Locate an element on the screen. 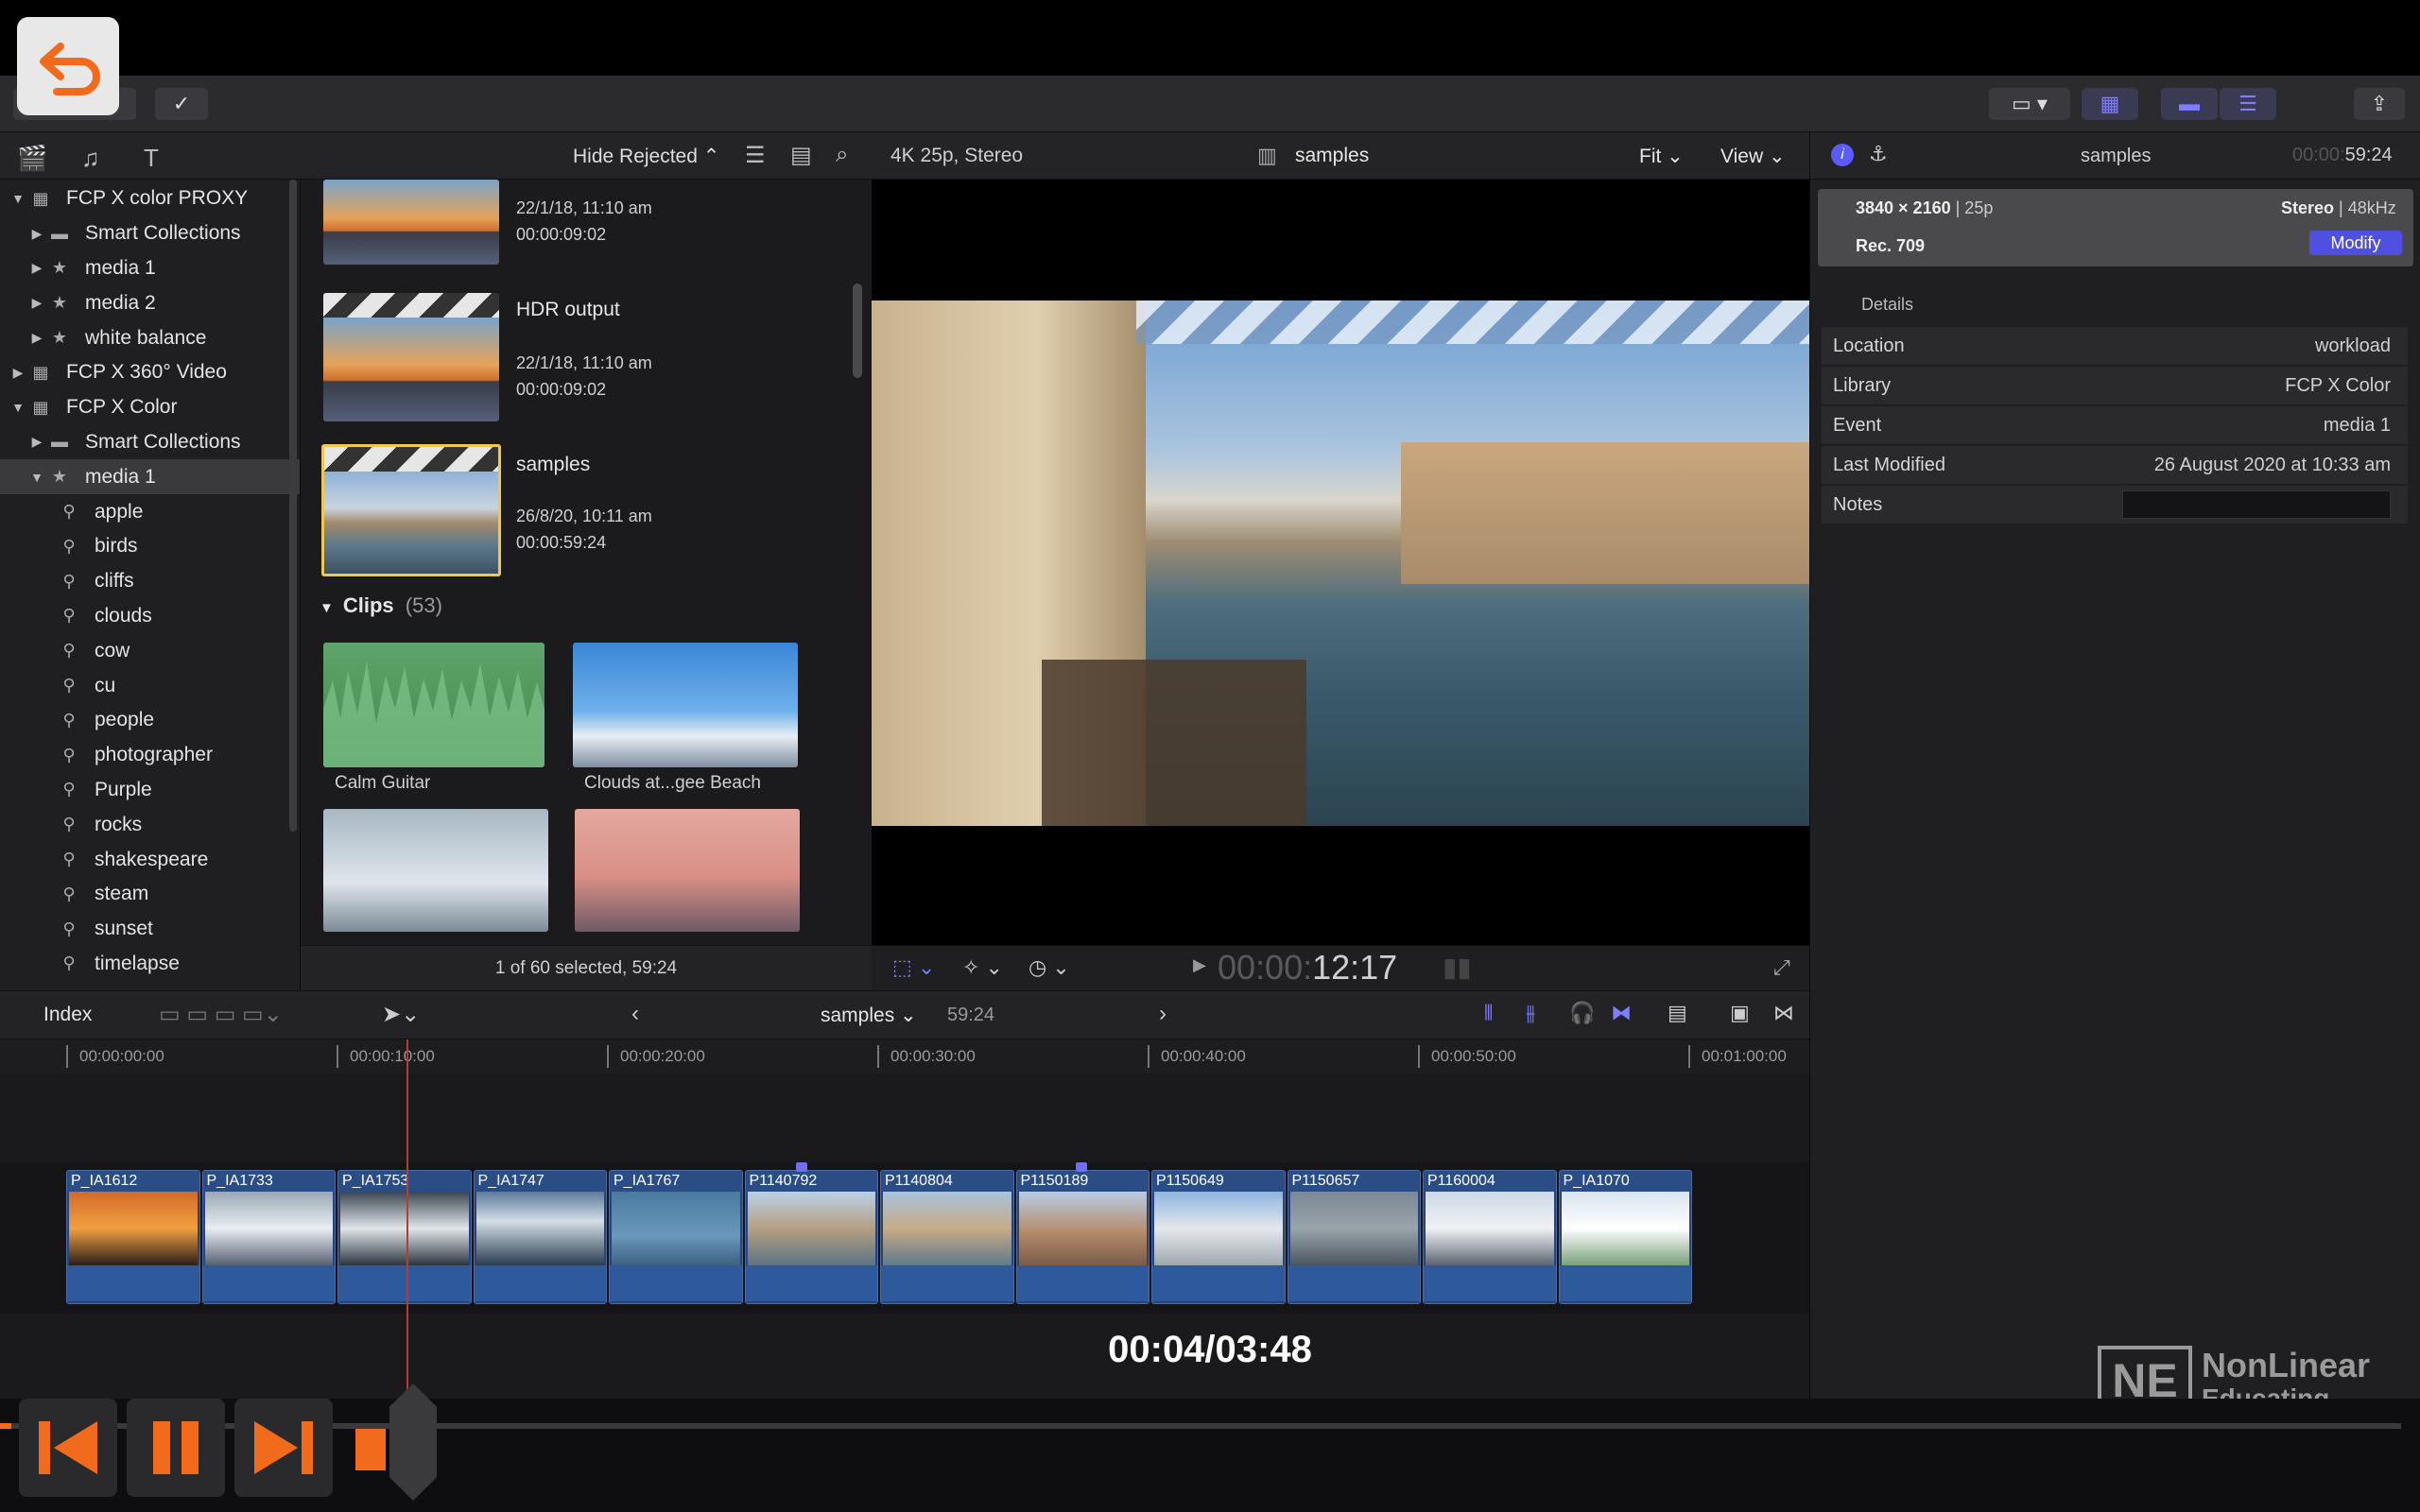 This screenshot has width=2420, height=1512. project-thumbnail-hdr is located at coordinates (411, 357).